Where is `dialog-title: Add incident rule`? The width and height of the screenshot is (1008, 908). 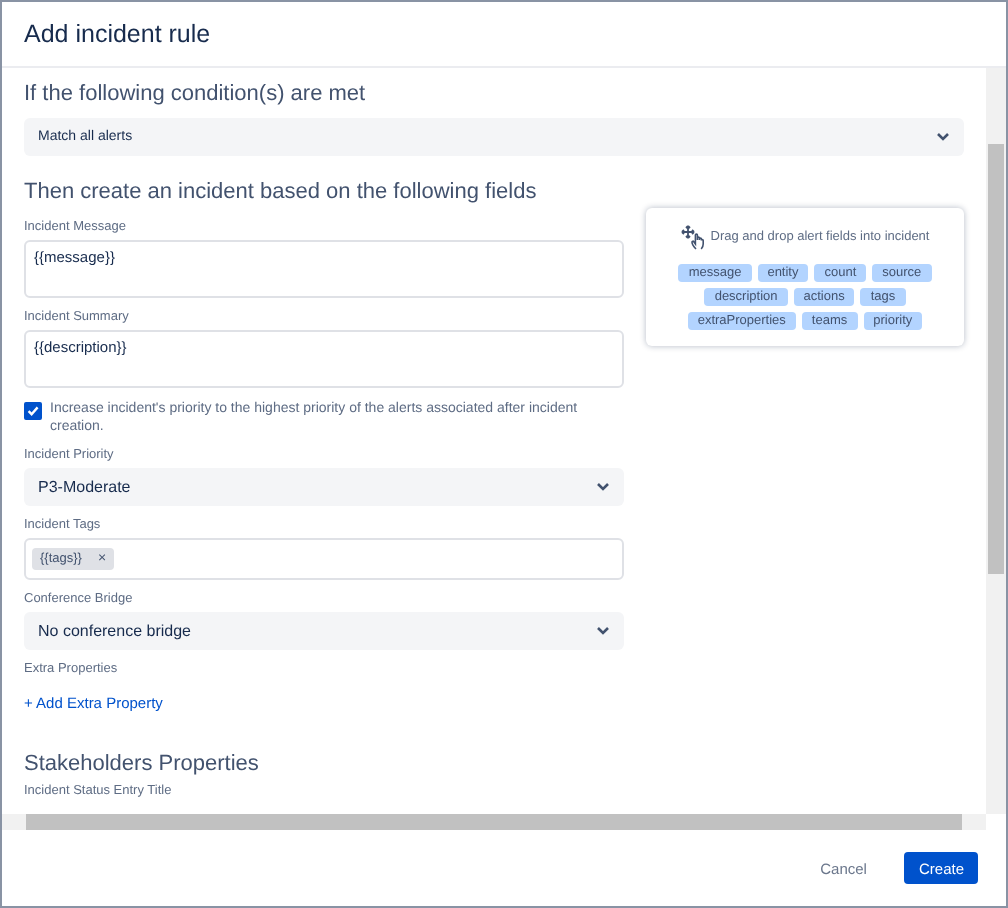
dialog-title: Add incident rule is located at coordinates (117, 34).